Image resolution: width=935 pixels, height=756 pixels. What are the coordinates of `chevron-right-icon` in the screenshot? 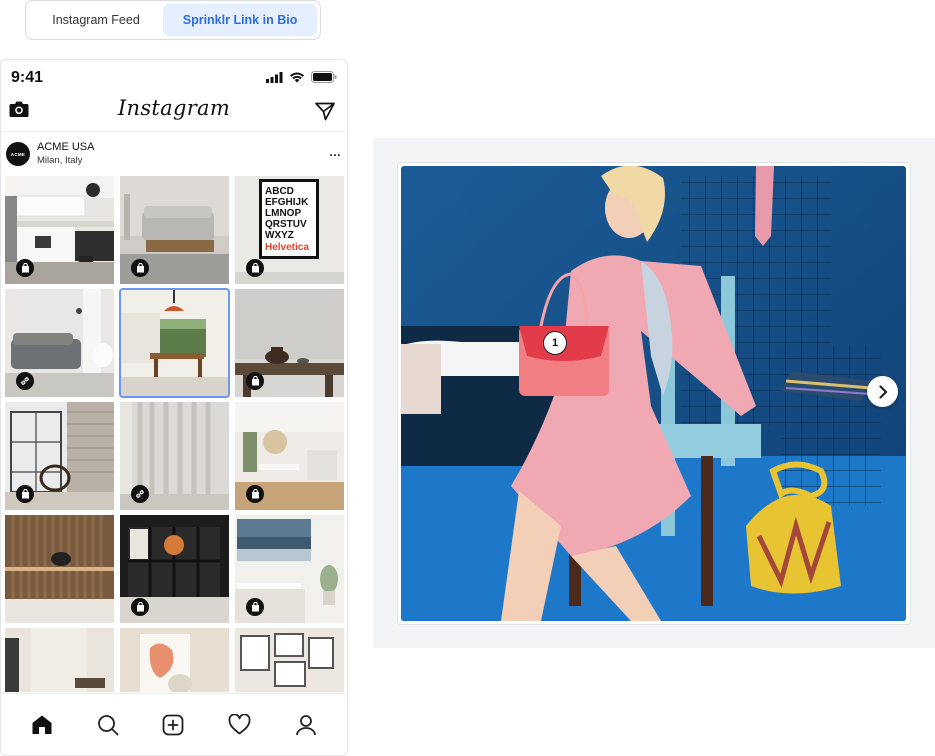 It's located at (882, 391).